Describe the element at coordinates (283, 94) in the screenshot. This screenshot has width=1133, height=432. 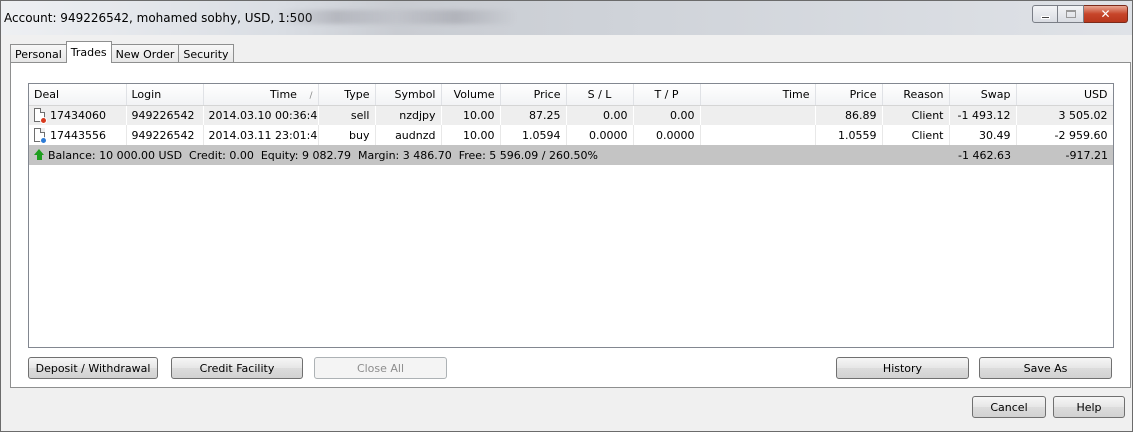
I see `col-open-time-label: Time` at that location.